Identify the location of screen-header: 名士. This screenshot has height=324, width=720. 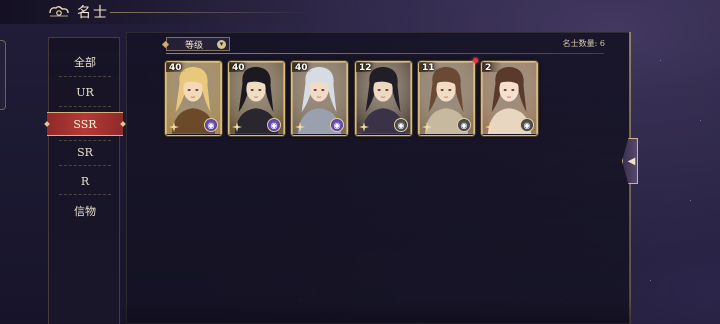
(165, 12).